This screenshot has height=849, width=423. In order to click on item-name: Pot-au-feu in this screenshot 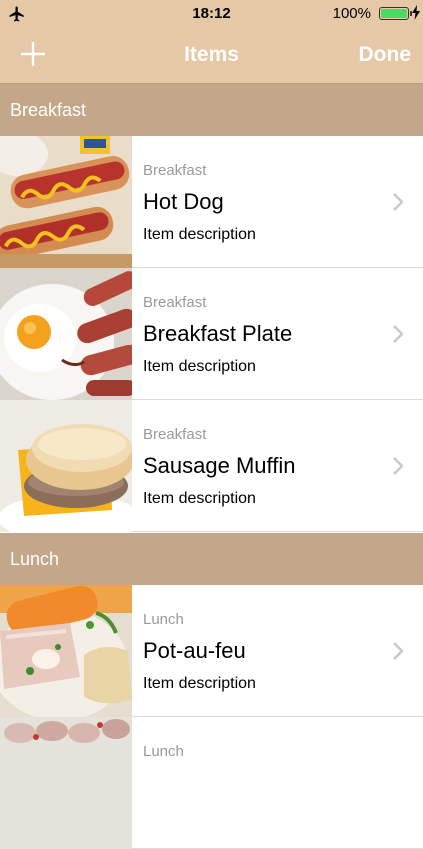, I will do `click(194, 650)`.